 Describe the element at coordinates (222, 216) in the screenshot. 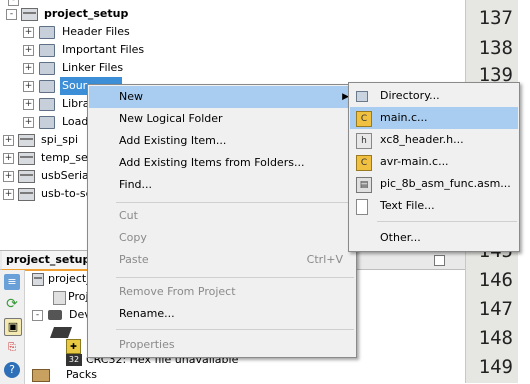

I see `menu-item-cut: Cut` at that location.